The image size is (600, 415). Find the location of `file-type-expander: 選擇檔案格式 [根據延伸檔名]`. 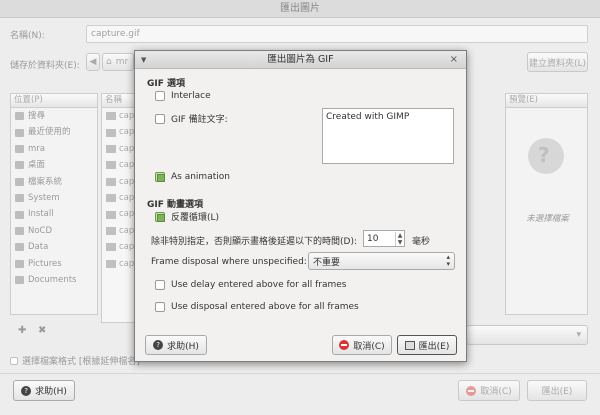

file-type-expander: 選擇檔案格式 [根據延伸檔名] is located at coordinates (75, 360).